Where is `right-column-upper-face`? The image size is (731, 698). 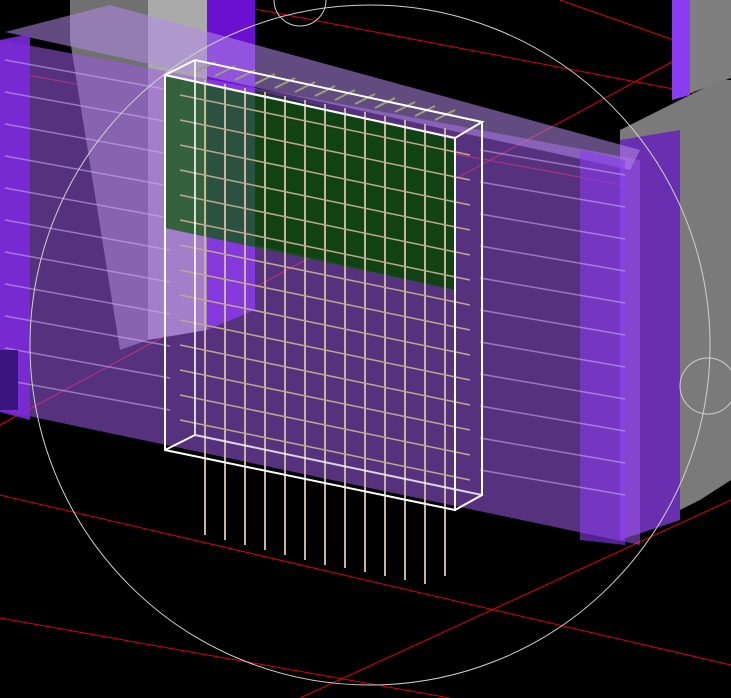 right-column-upper-face is located at coordinates (681, 50).